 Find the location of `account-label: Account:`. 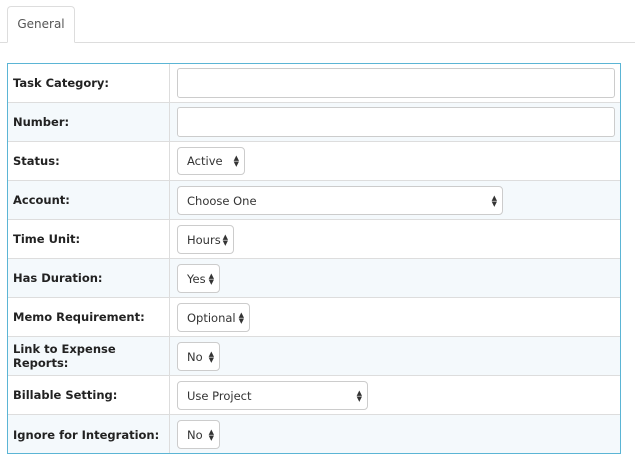

account-label: Account: is located at coordinates (41, 200).